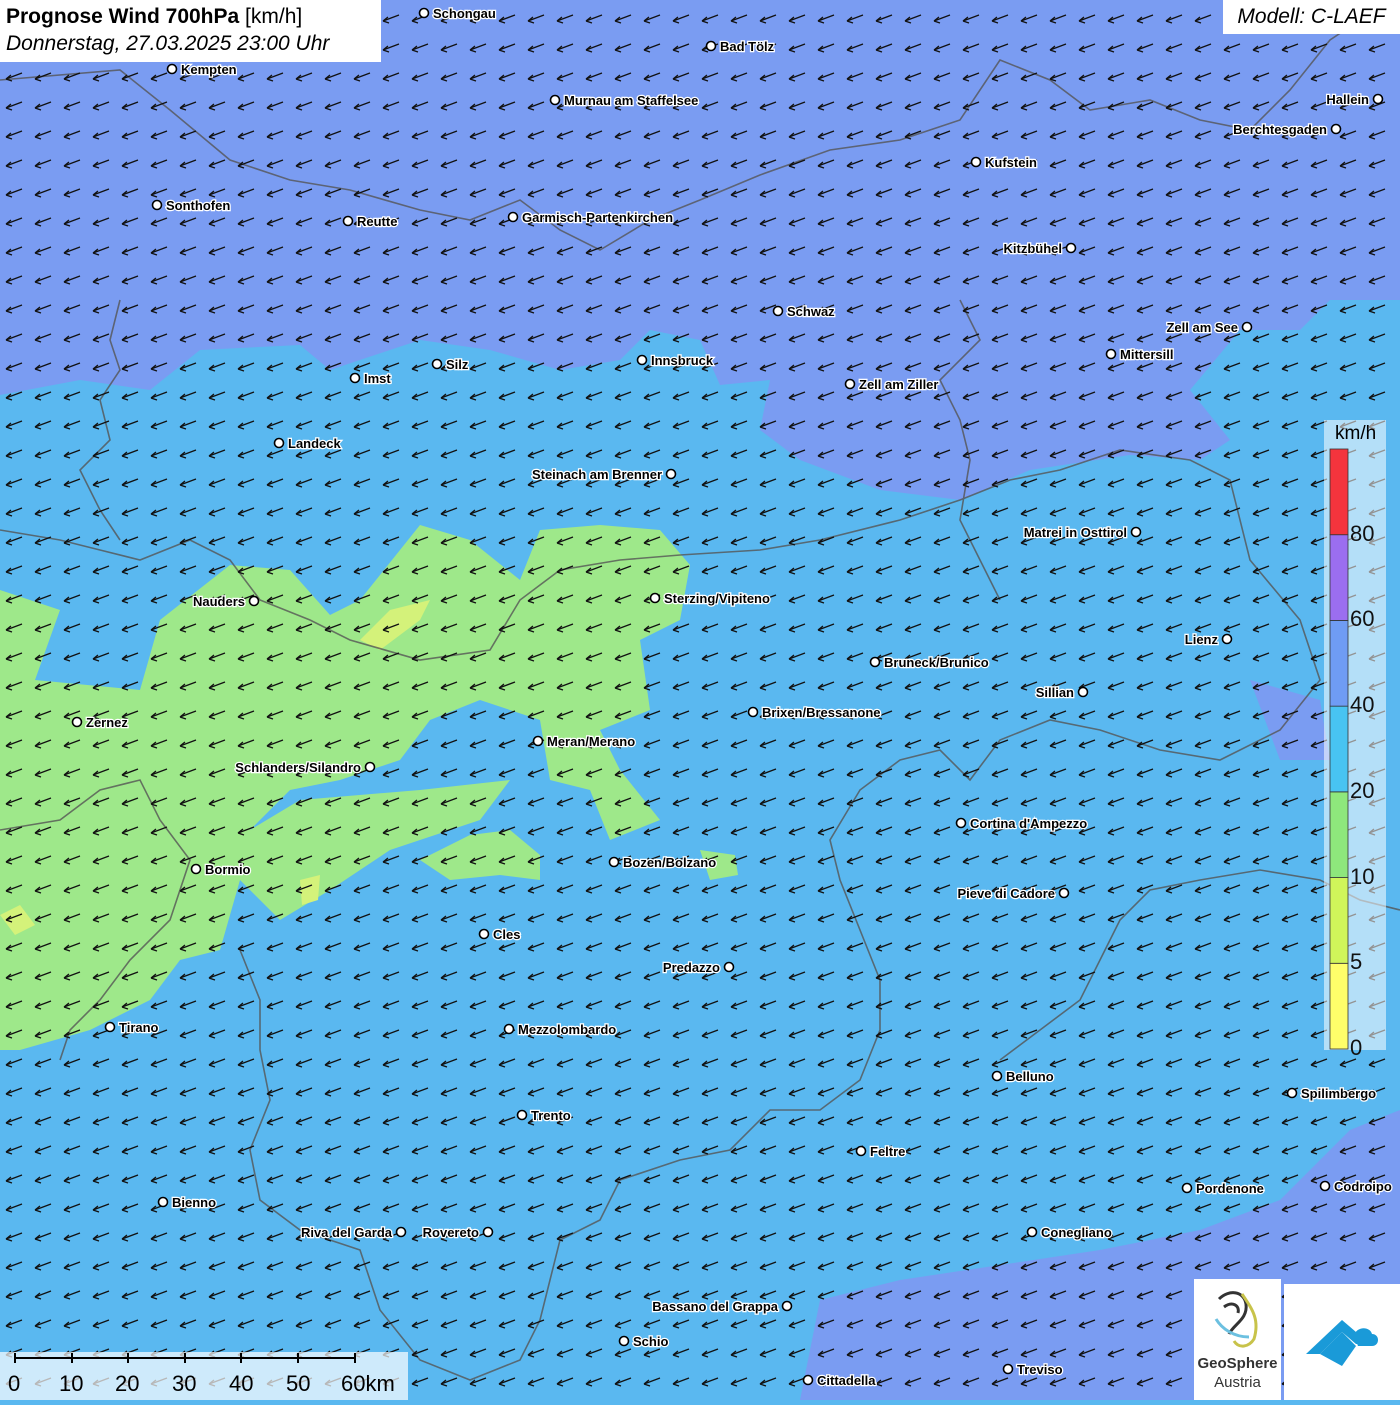  What do you see at coordinates (717, 598) in the screenshot?
I see `city-label: Sterzing/Vipiteno` at bounding box center [717, 598].